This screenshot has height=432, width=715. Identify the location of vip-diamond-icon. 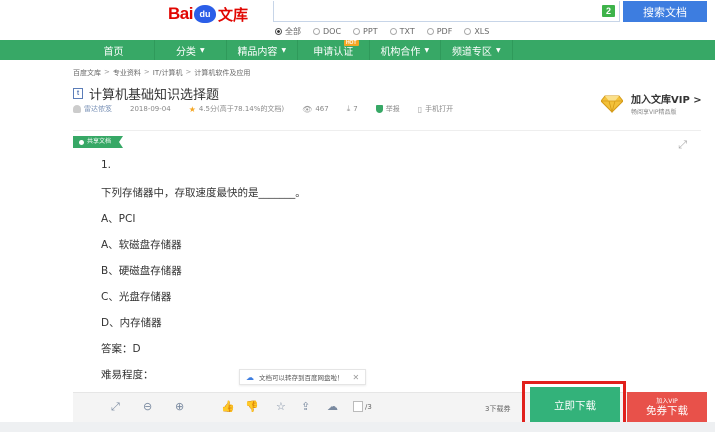
(612, 104).